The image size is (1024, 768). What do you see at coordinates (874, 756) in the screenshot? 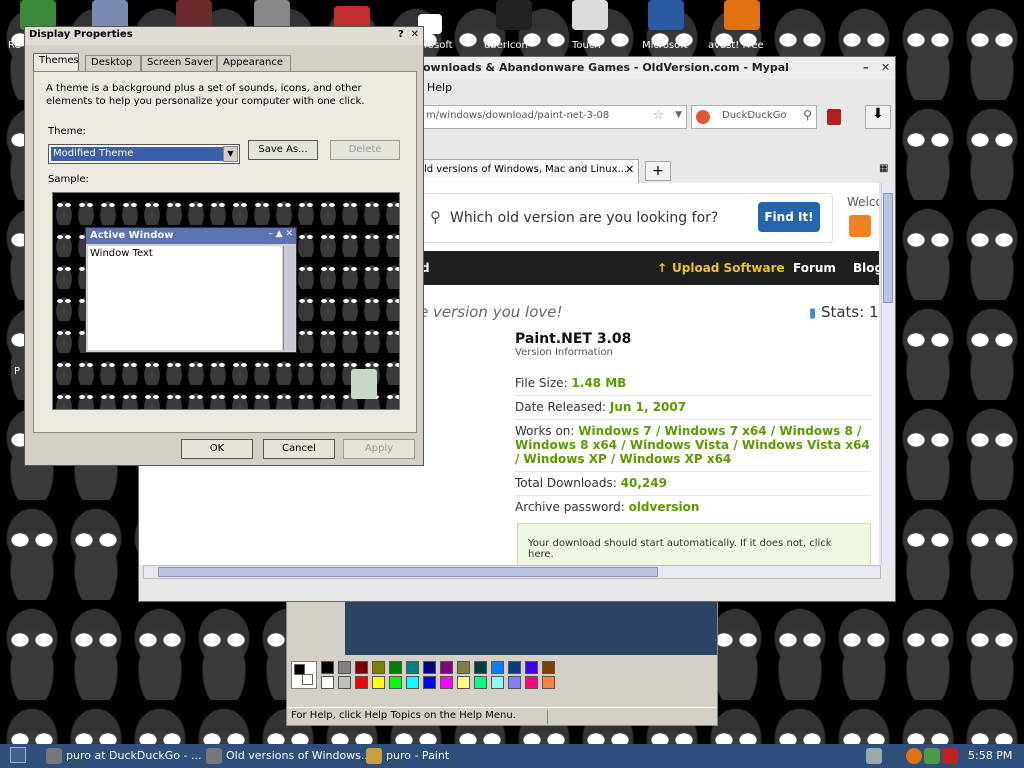
I see `keyboard-icon` at bounding box center [874, 756].